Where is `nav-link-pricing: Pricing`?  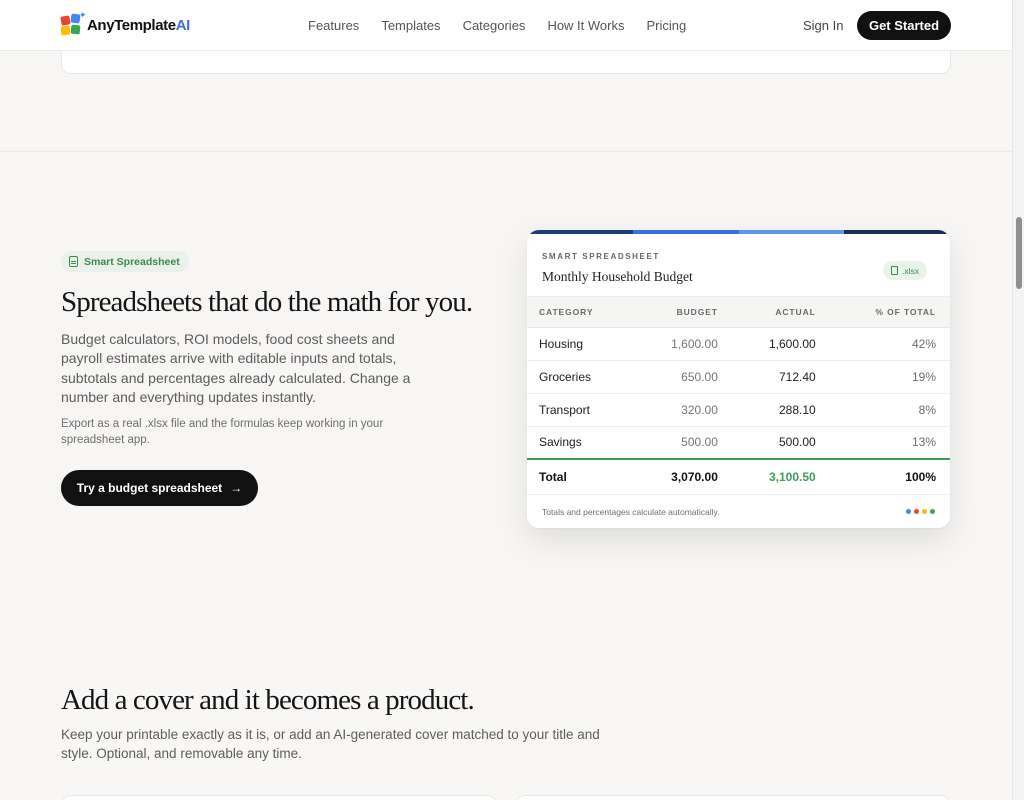 nav-link-pricing: Pricing is located at coordinates (667, 25).